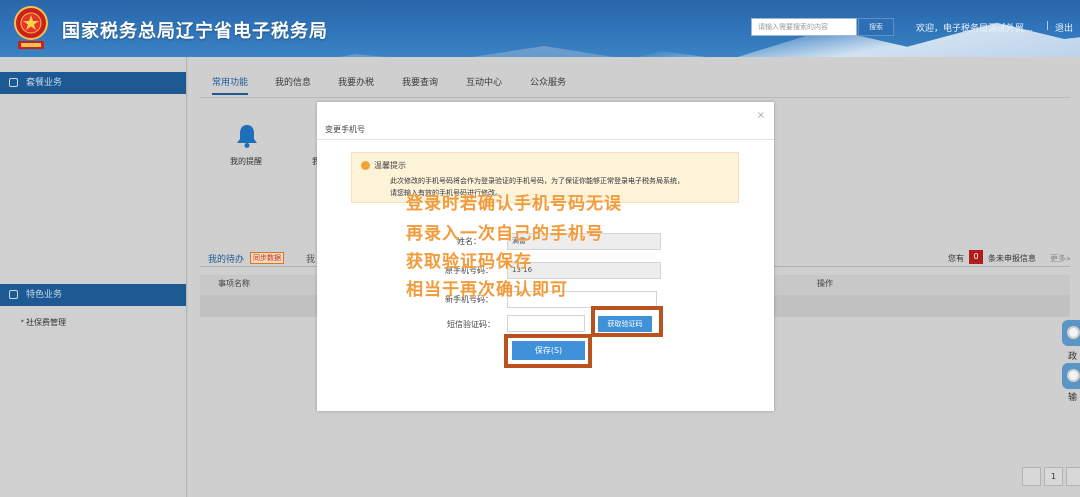  What do you see at coordinates (226, 258) in the screenshot?
I see `tab-my-todo: 我的待办` at bounding box center [226, 258].